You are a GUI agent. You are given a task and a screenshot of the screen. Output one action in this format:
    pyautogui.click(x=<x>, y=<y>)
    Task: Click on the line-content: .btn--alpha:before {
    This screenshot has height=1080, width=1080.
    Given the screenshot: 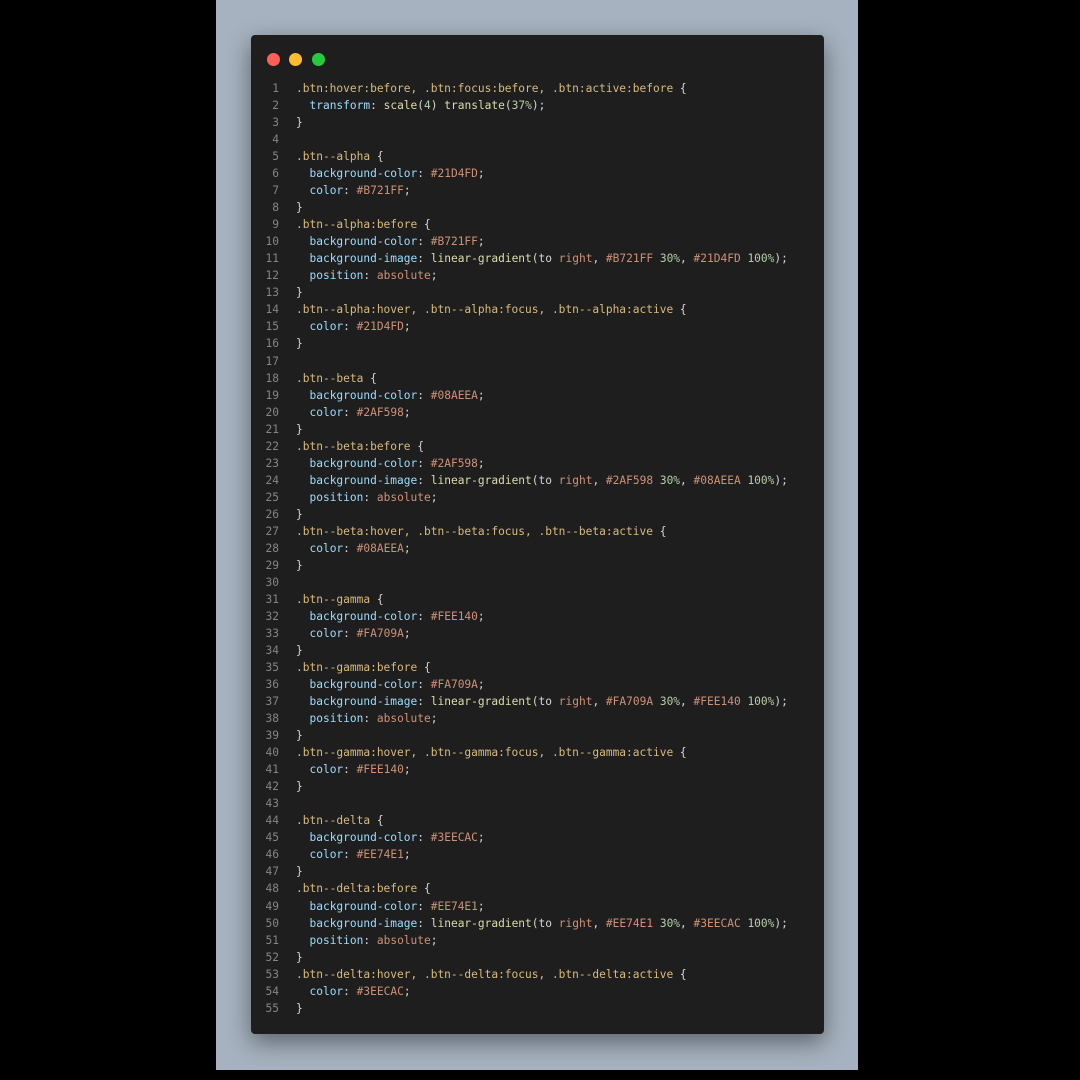 What is the action you would take?
    pyautogui.click(x=363, y=224)
    